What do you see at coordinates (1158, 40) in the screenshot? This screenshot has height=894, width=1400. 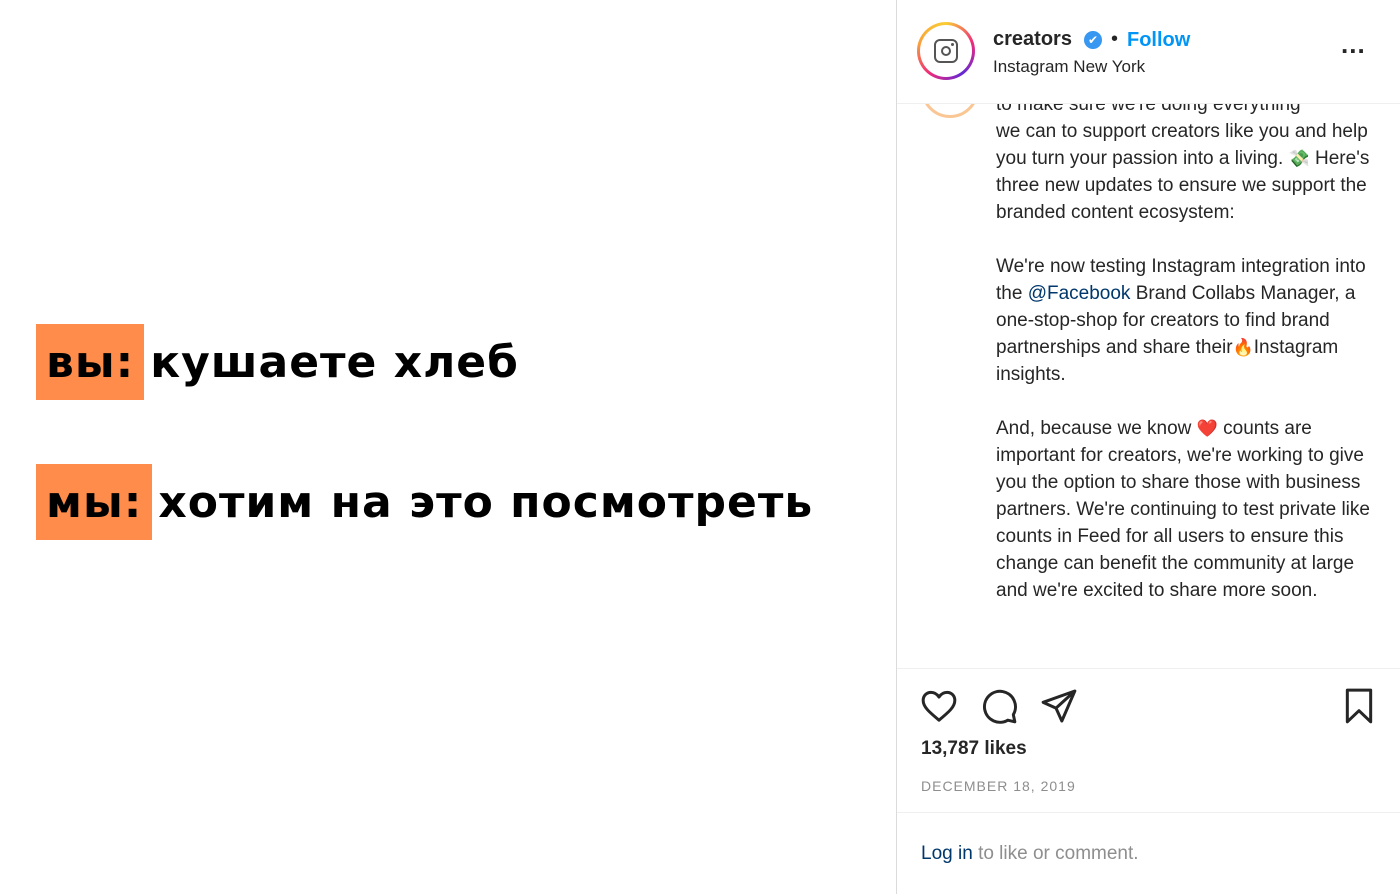 I see `follow-button: Follow` at bounding box center [1158, 40].